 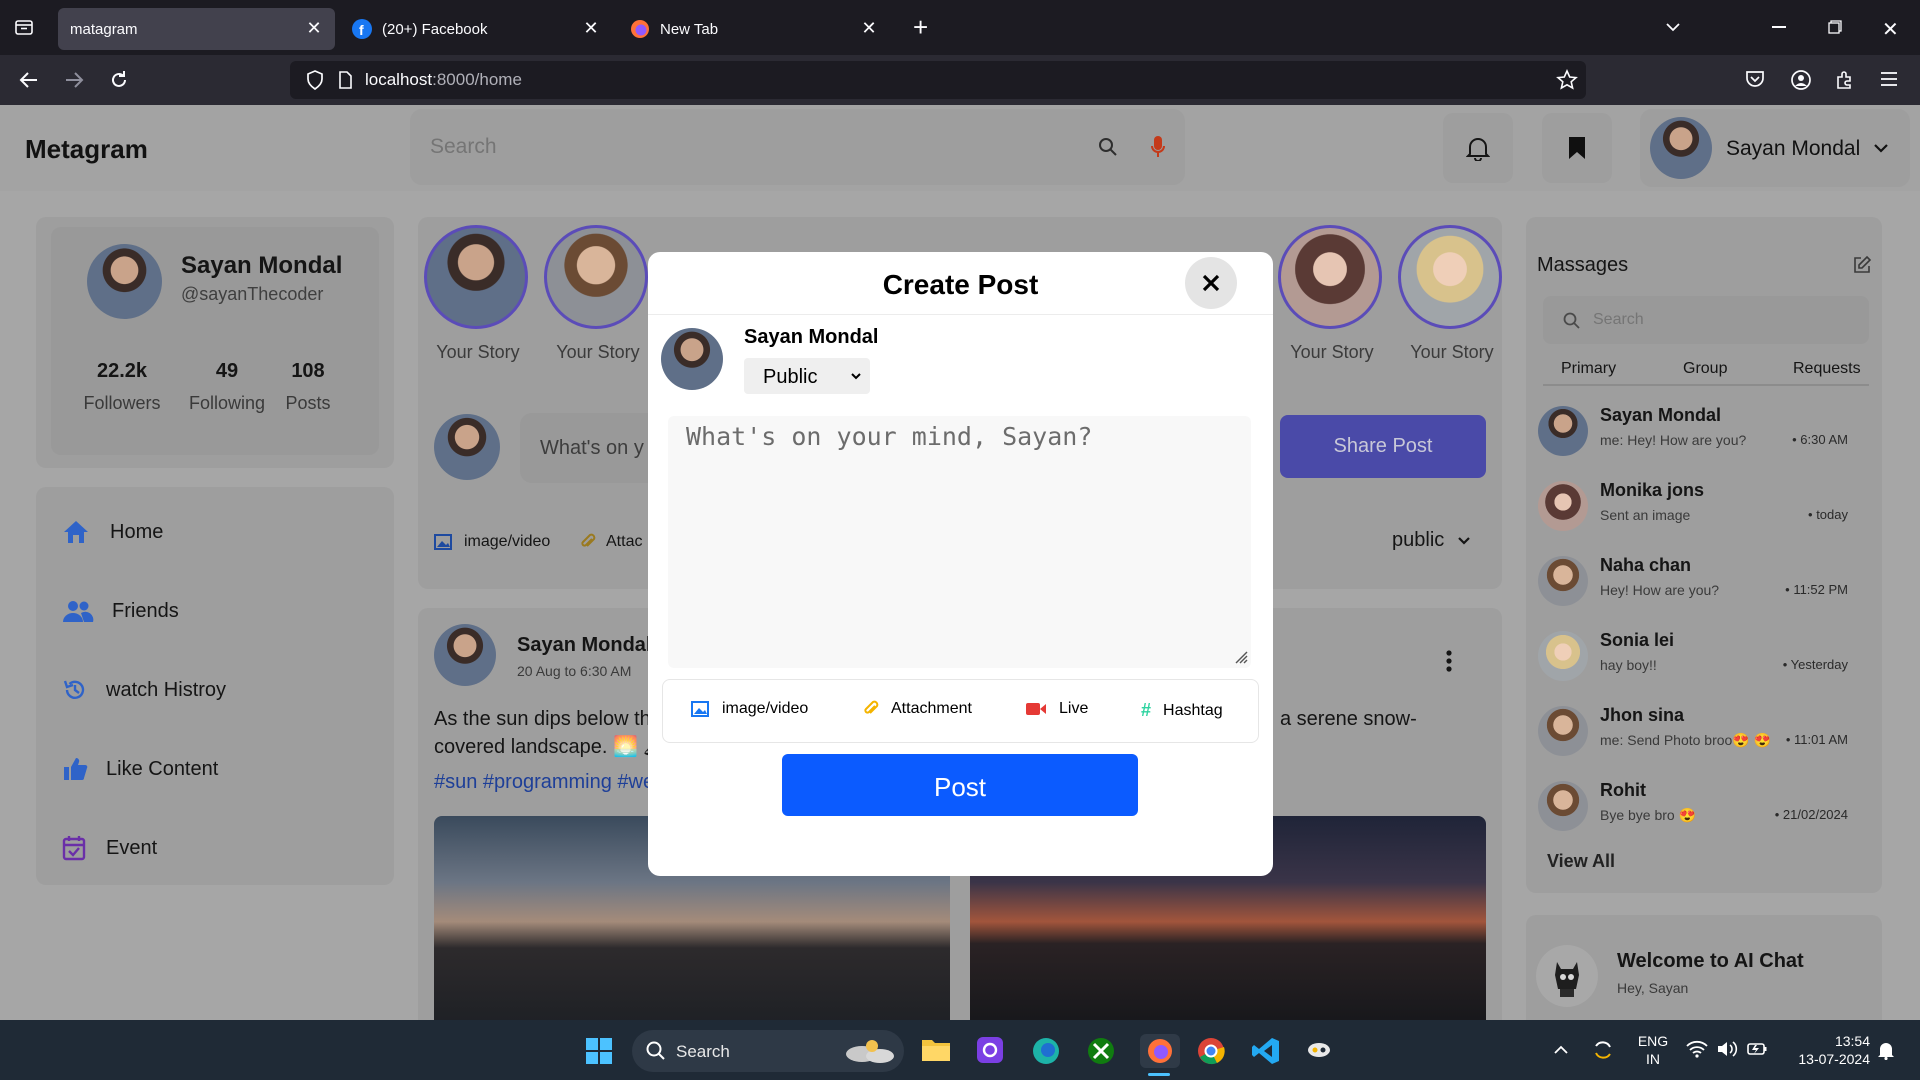 What do you see at coordinates (990, 1050) in the screenshot?
I see `app-purple-icon` at bounding box center [990, 1050].